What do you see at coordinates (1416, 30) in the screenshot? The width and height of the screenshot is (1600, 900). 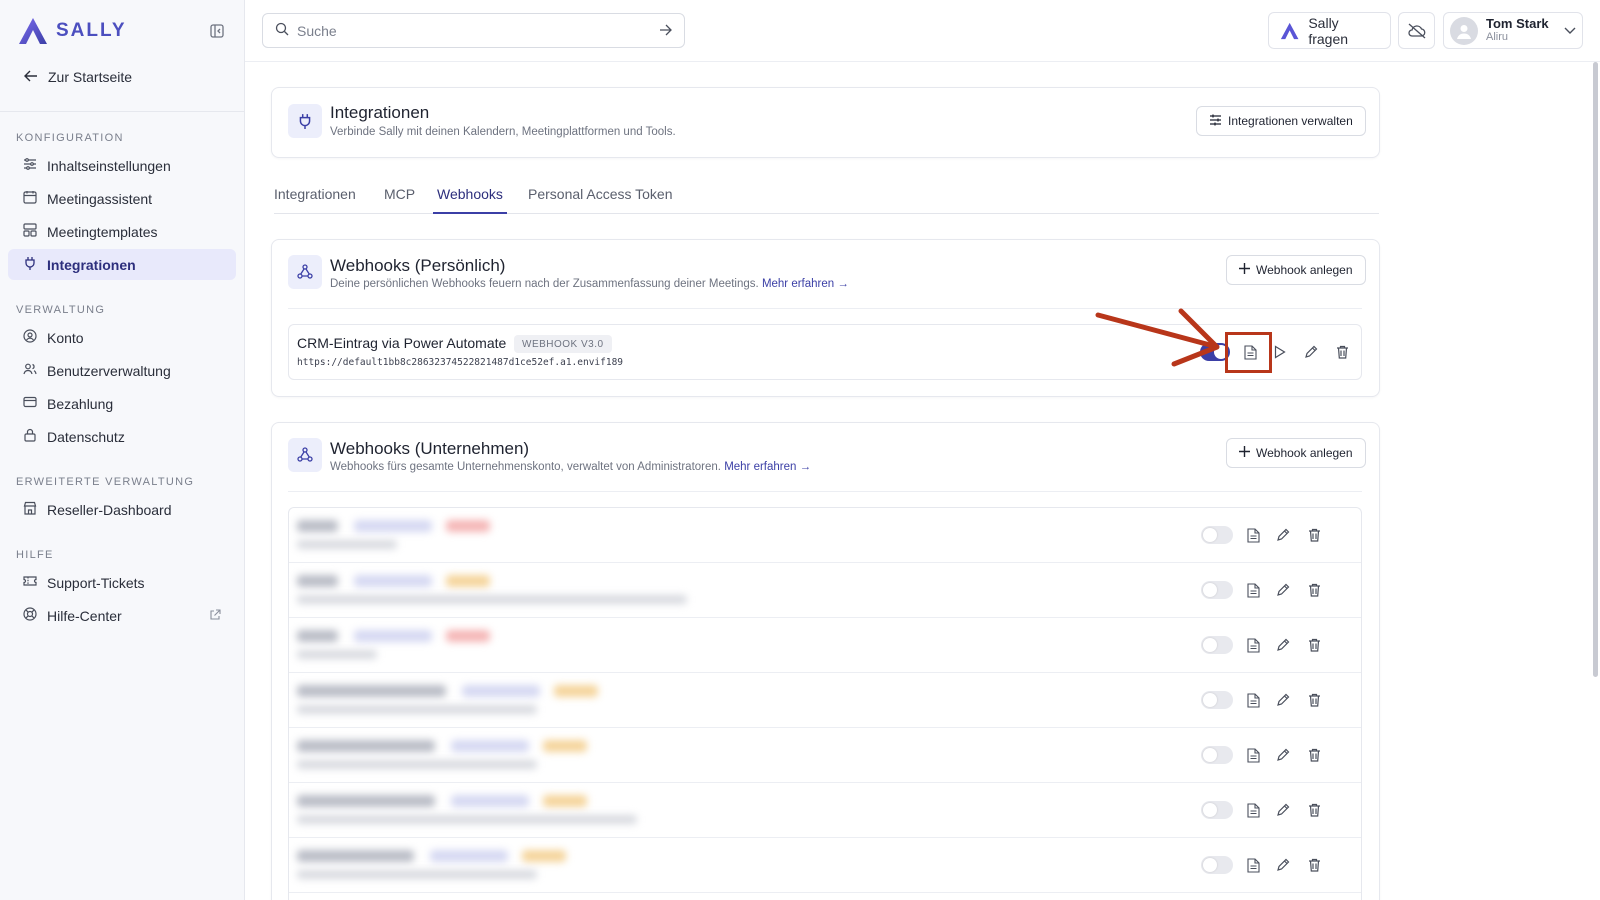 I see `cloud-off-icon` at bounding box center [1416, 30].